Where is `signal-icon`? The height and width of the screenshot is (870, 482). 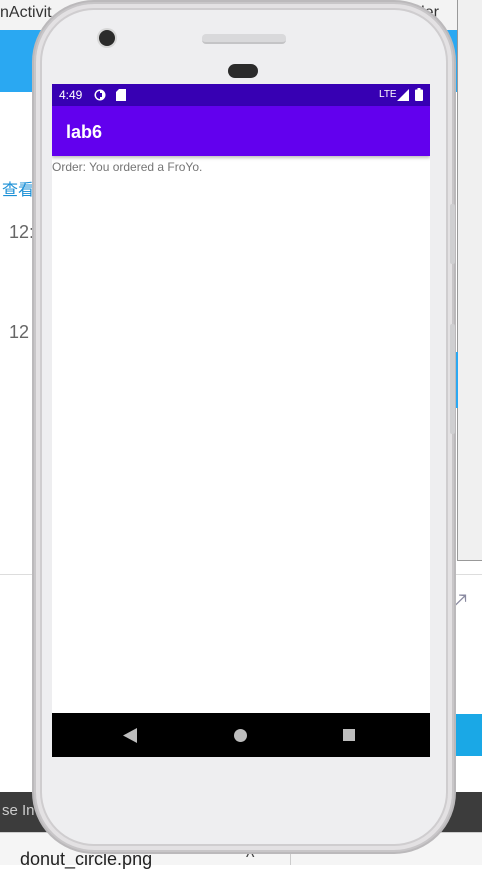 signal-icon is located at coordinates (403, 96).